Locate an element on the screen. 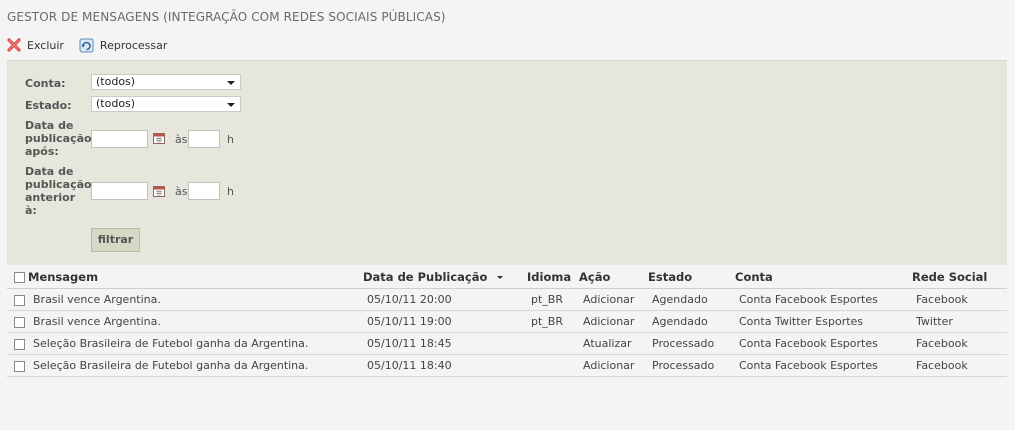 The width and height of the screenshot is (1015, 430). state-select-value: (todos) is located at coordinates (116, 103).